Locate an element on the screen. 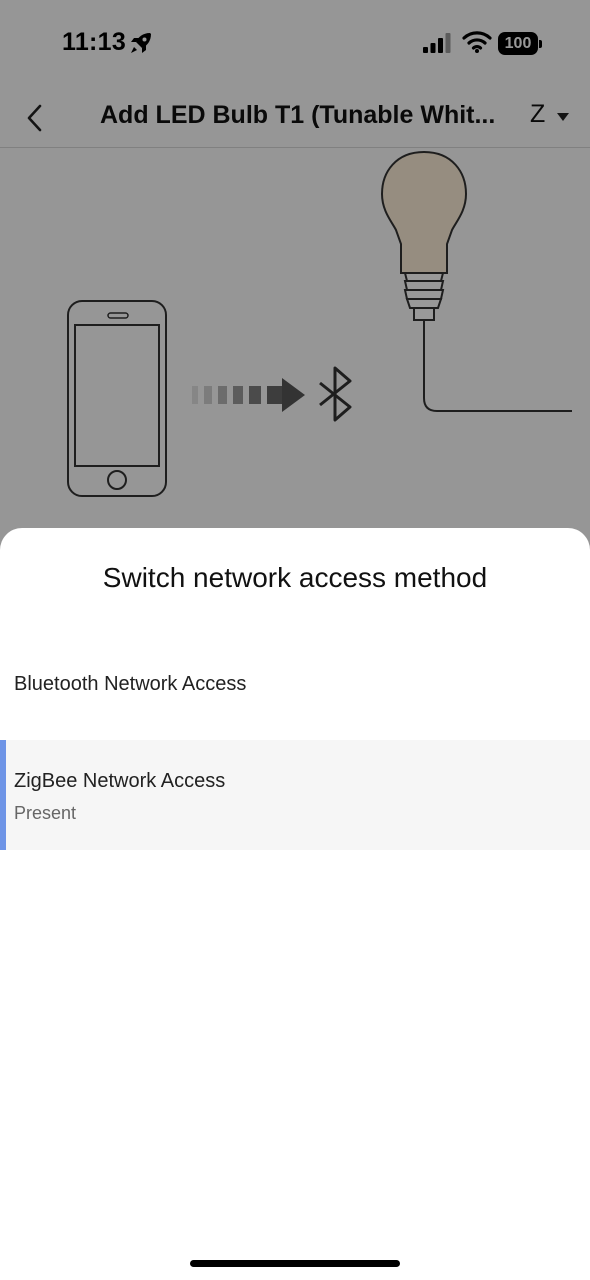 The image size is (590, 1280). home-indicator is located at coordinates (295, 1263).